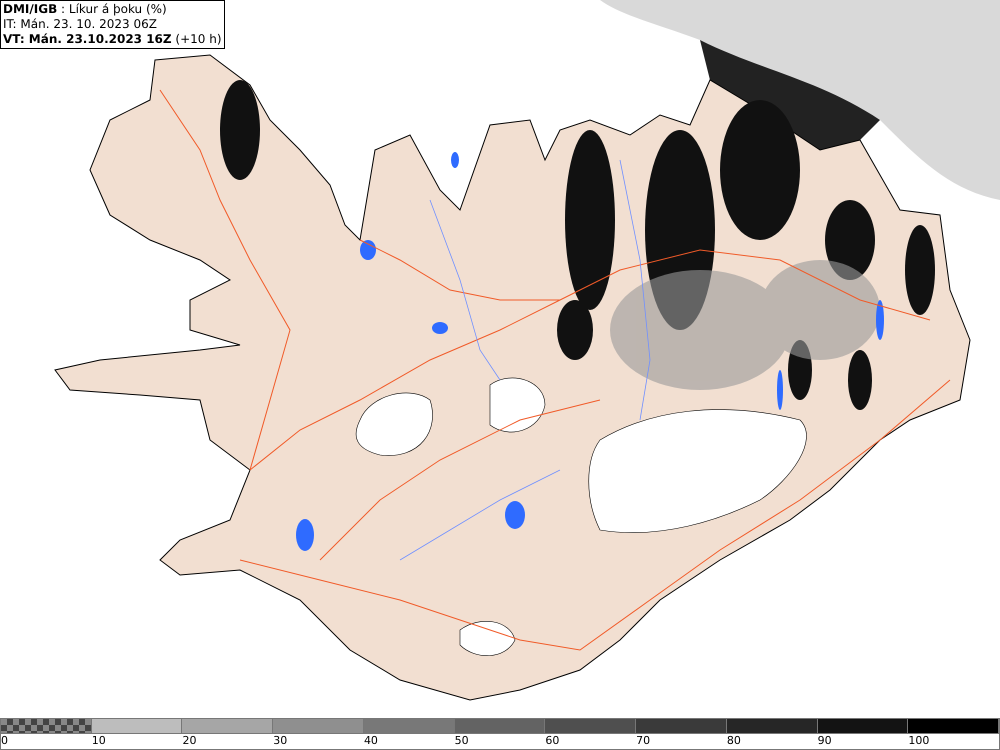  I want to click on legend-label: 60, so click(552, 741).